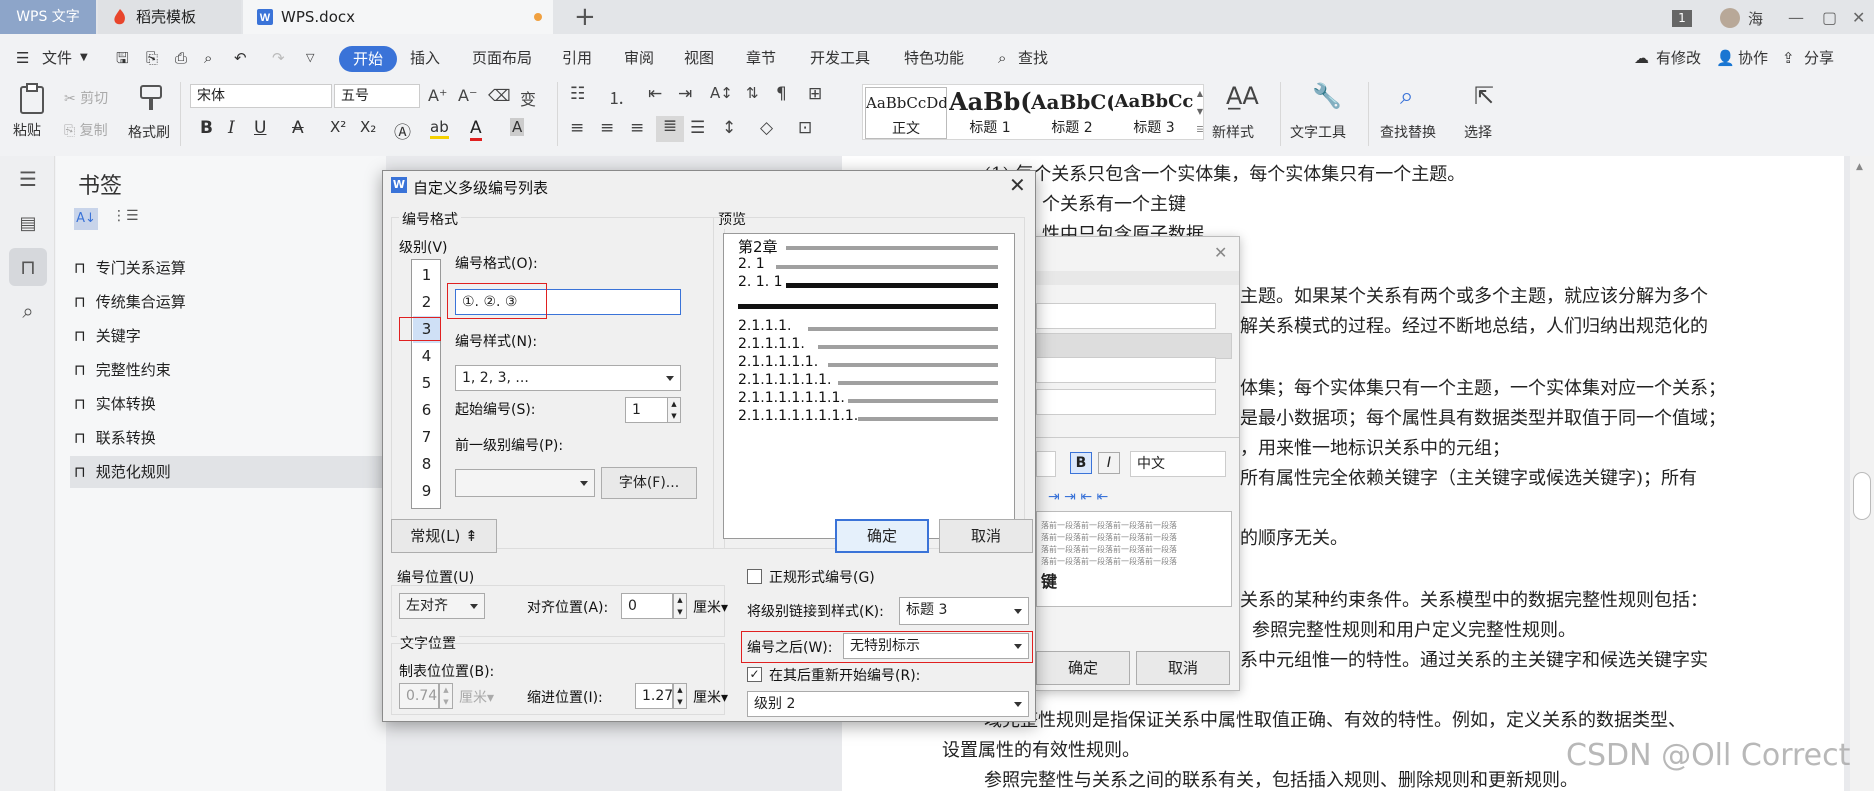  What do you see at coordinates (766, 128) in the screenshot?
I see `shading-icon: ◇` at bounding box center [766, 128].